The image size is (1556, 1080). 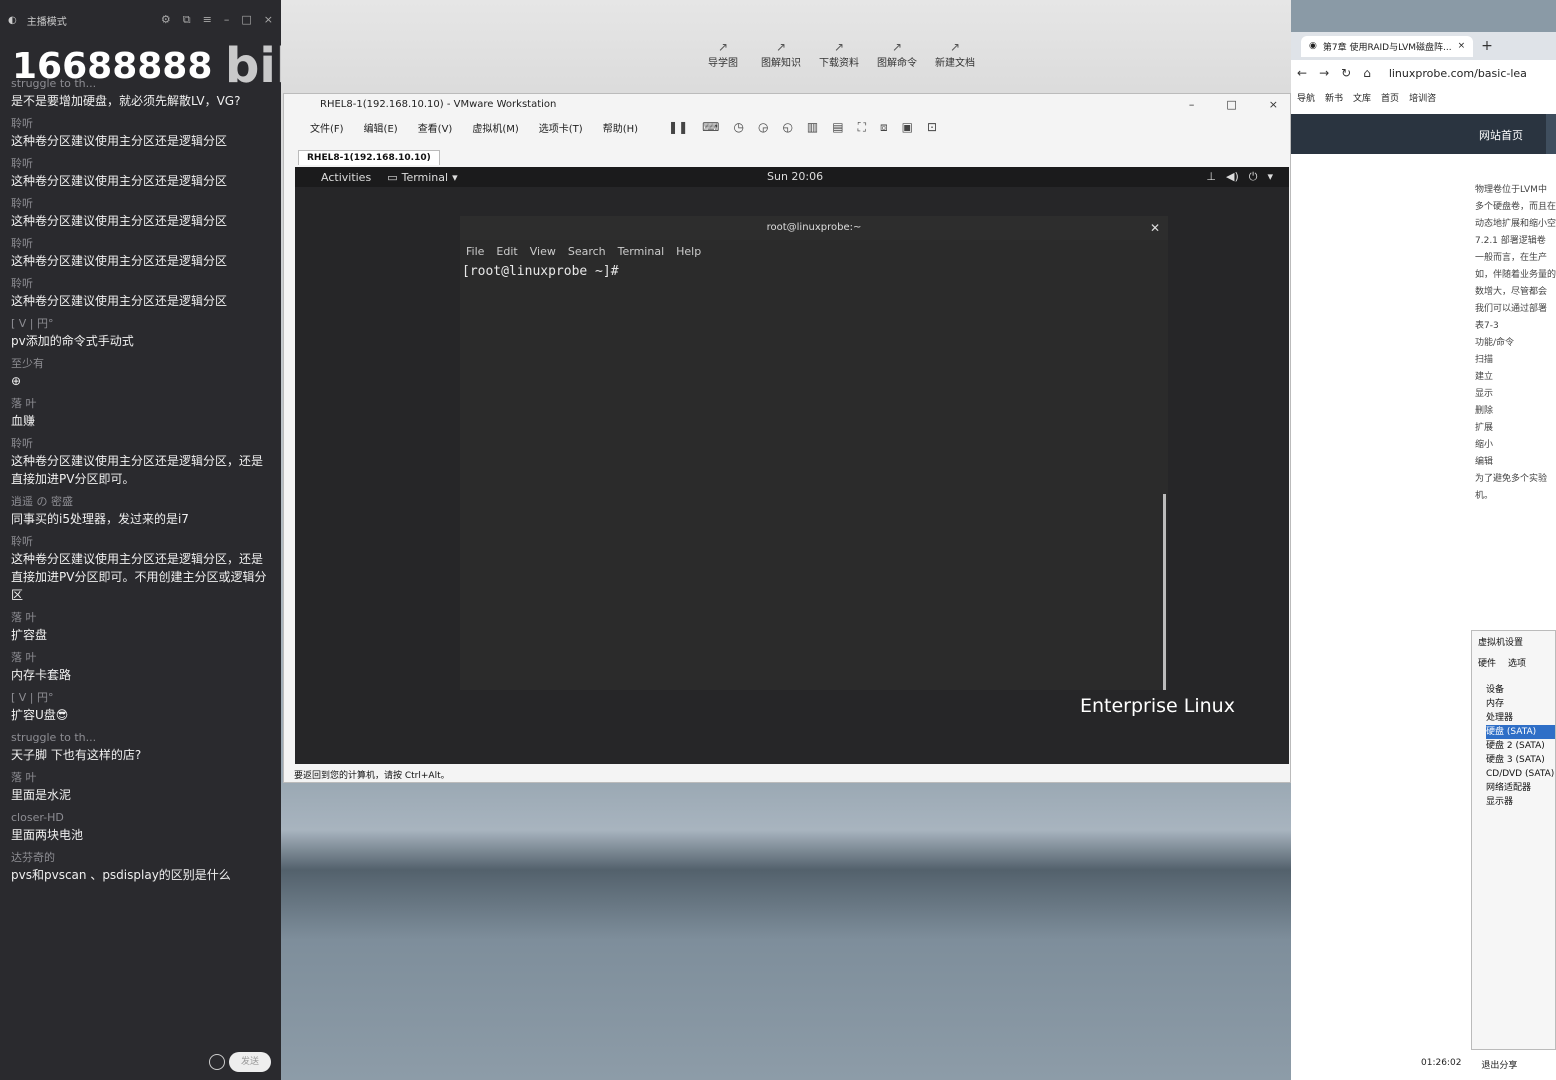 I want to click on bookmark-item: 新书, so click(x=1334, y=97).